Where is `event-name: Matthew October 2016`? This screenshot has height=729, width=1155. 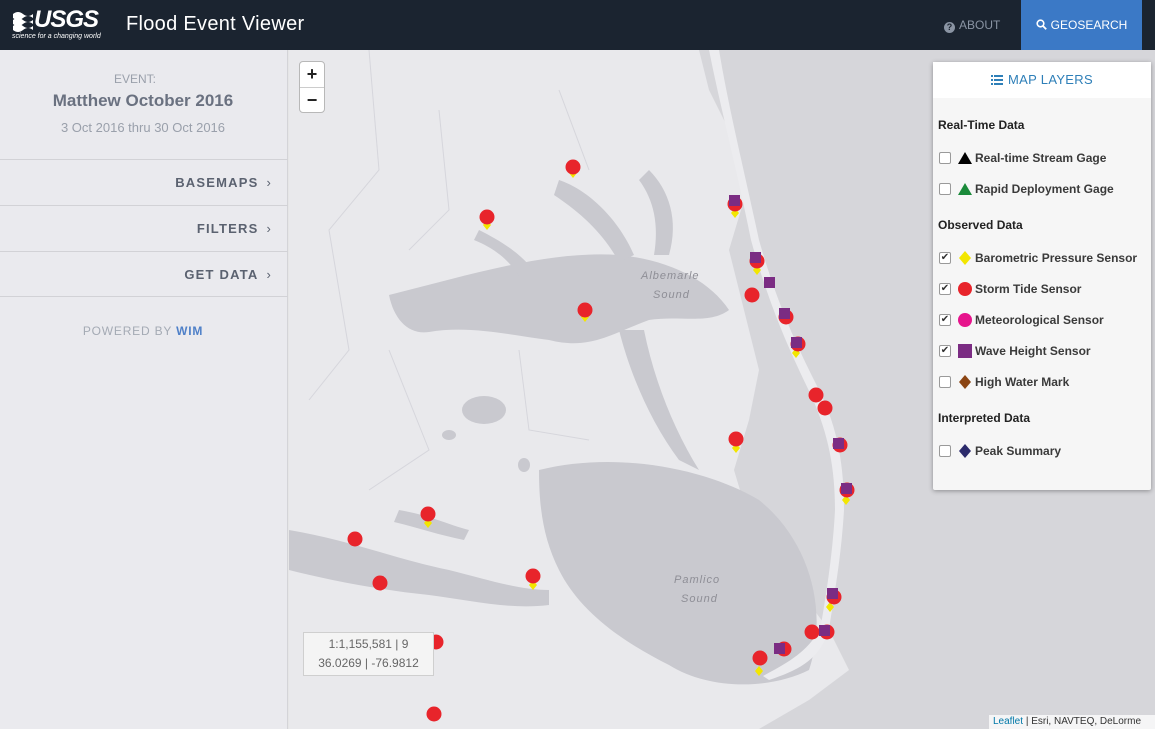 event-name: Matthew October 2016 is located at coordinates (143, 100).